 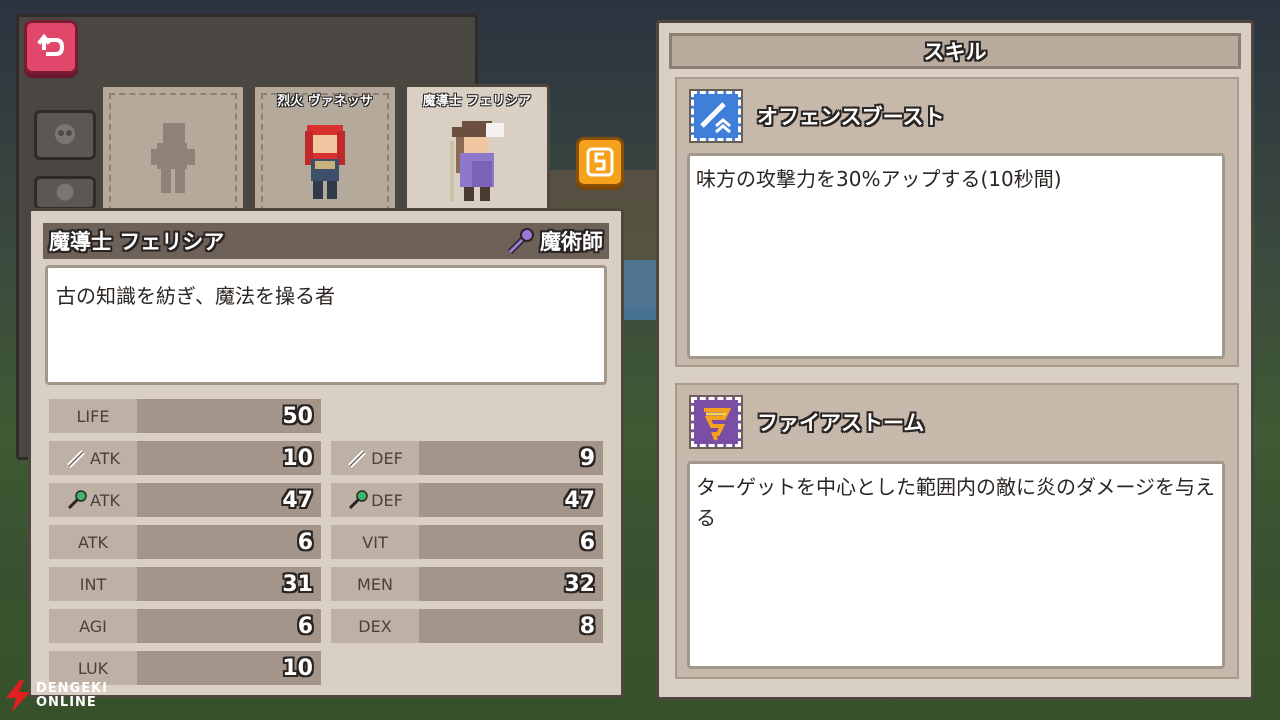 I want to click on dengeki-online-logo: DENGEKI ONLINE, so click(x=56, y=696).